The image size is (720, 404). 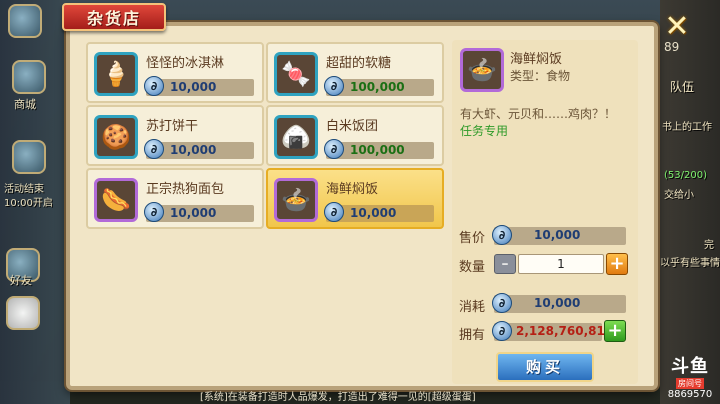 What do you see at coordinates (338, 397) in the screenshot?
I see `system-ticker: [系统]在装备打造时人品爆发，打造出了难得一见的[超级蛋蛋]` at bounding box center [338, 397].